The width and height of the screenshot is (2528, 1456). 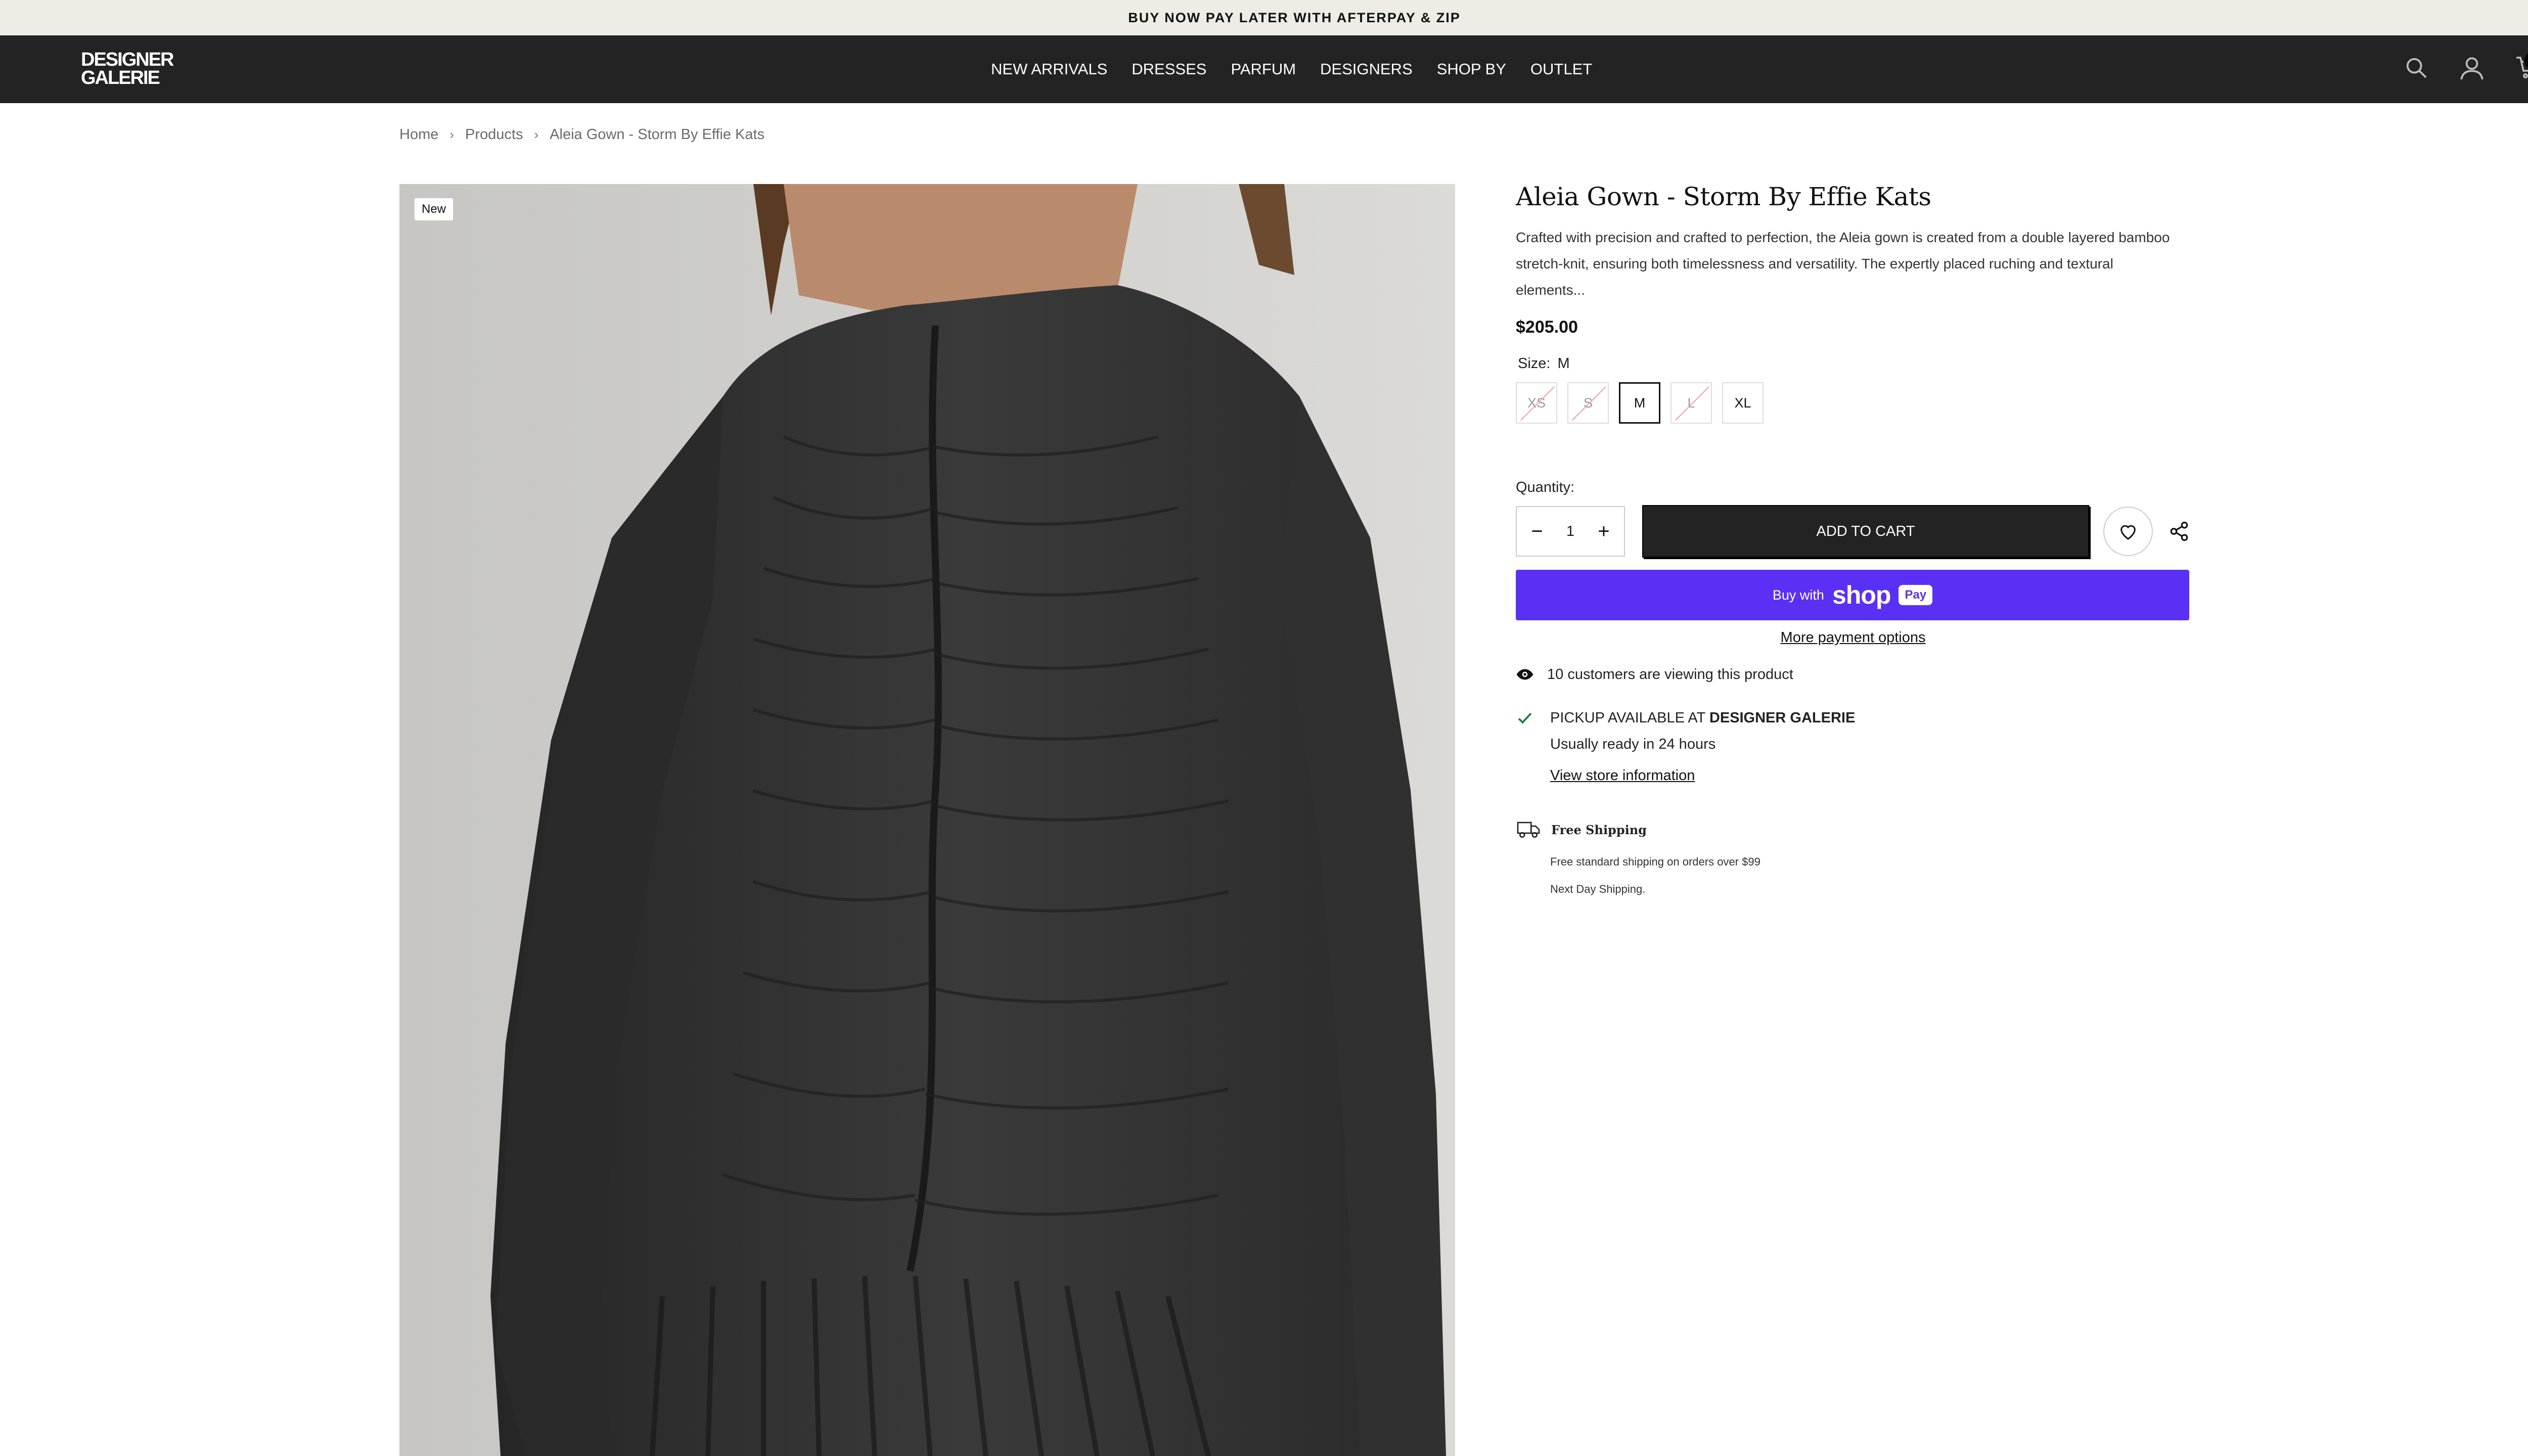 What do you see at coordinates (1535, 363) in the screenshot?
I see `size-label: Size:` at bounding box center [1535, 363].